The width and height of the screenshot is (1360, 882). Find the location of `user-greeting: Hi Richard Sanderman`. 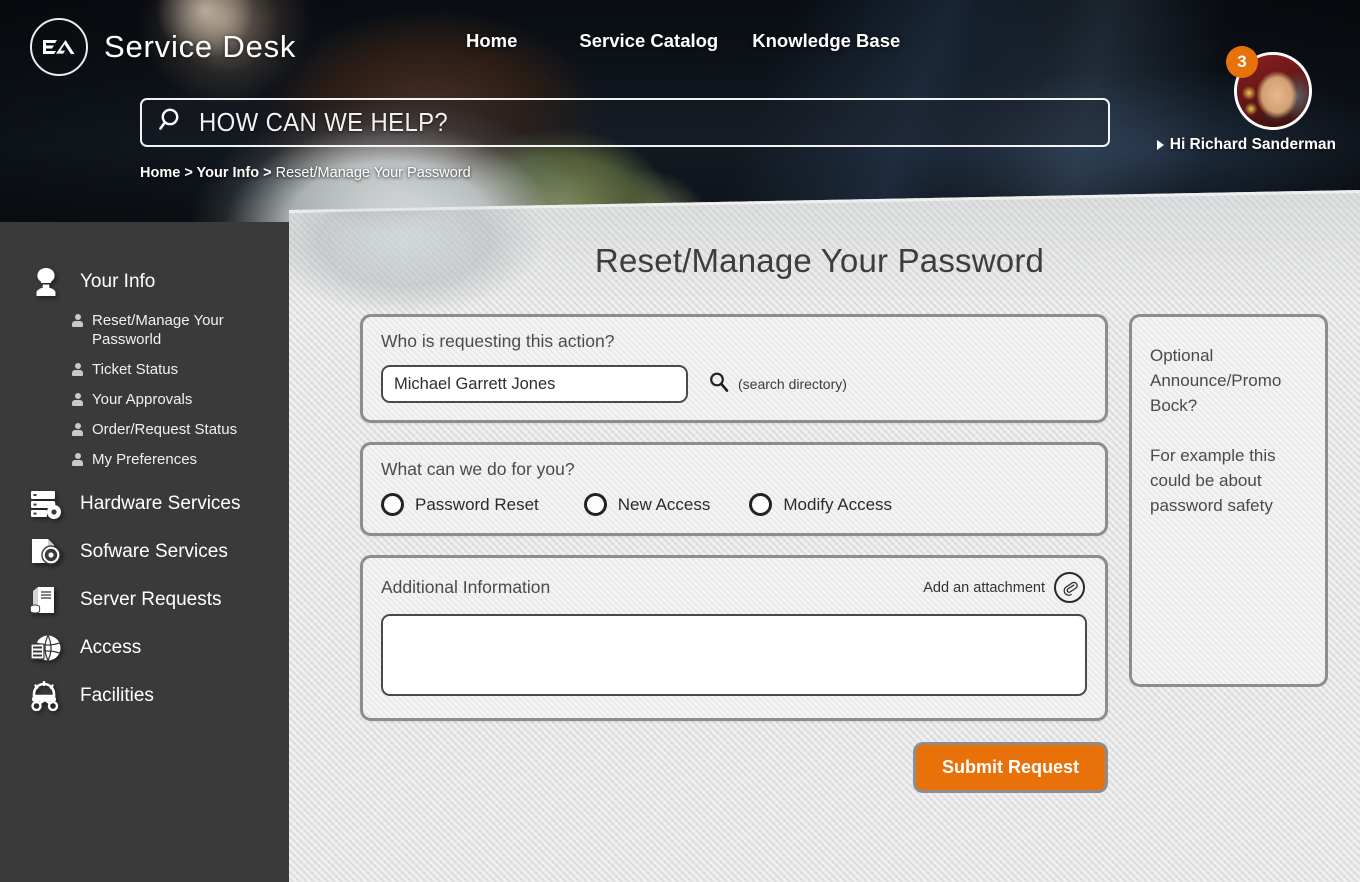

user-greeting: Hi Richard Sanderman is located at coordinates (1230, 145).